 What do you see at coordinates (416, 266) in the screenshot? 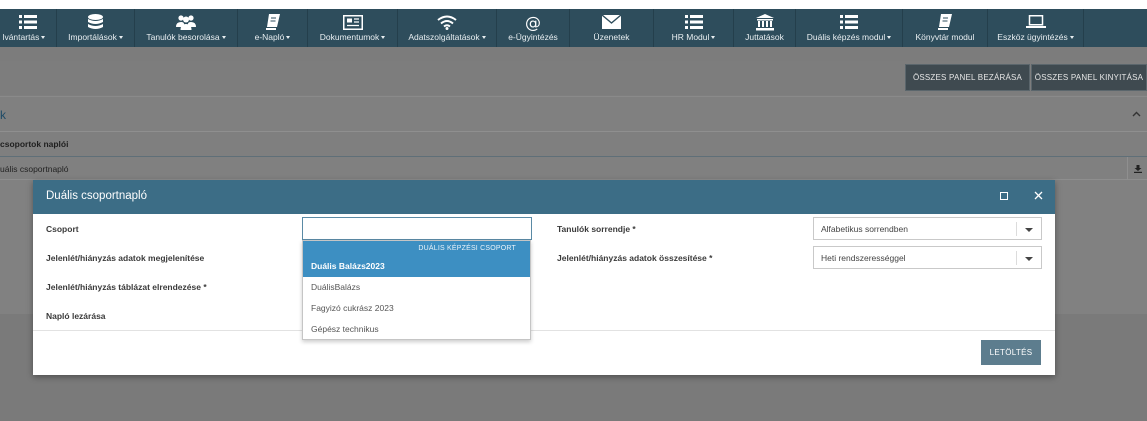
I see `dropdown-option: Duális Balázs2023` at bounding box center [416, 266].